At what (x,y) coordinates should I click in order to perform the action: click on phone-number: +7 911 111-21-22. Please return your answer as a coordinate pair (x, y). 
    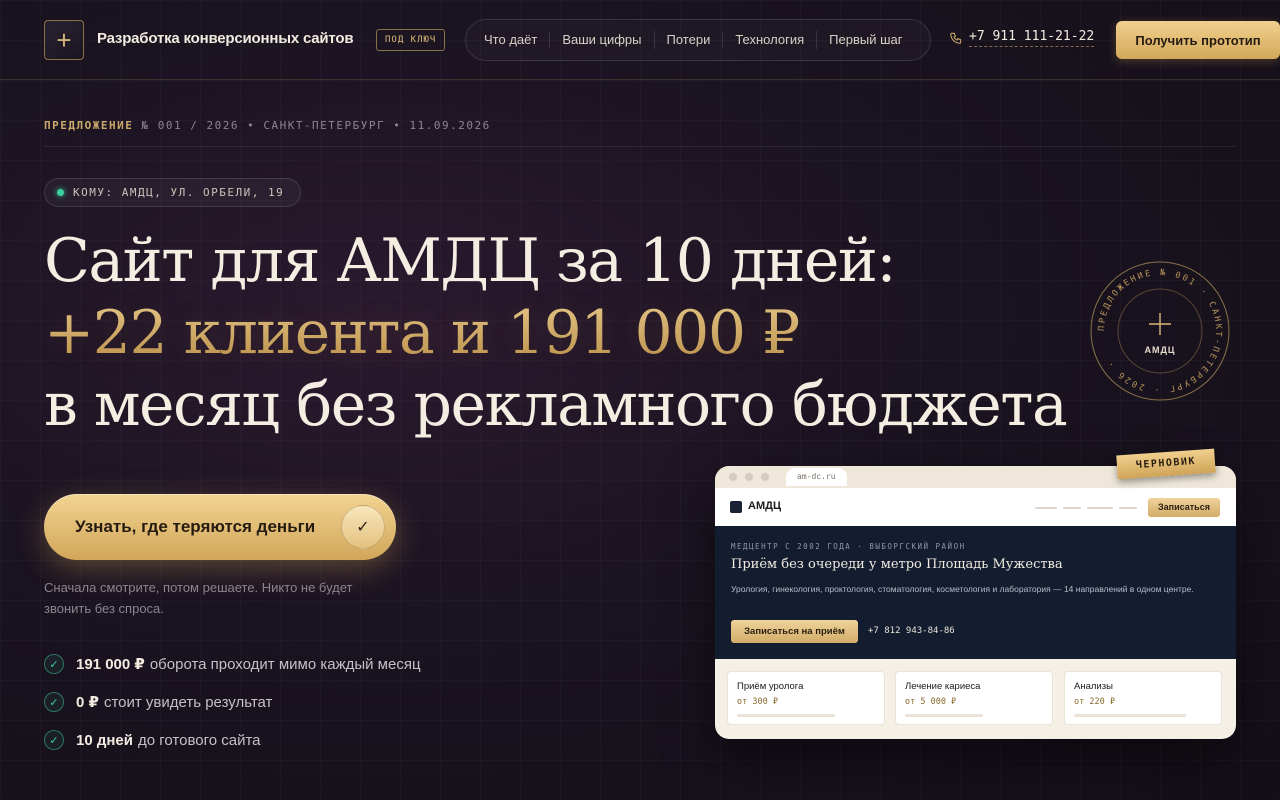
    Looking at the image, I should click on (1032, 38).